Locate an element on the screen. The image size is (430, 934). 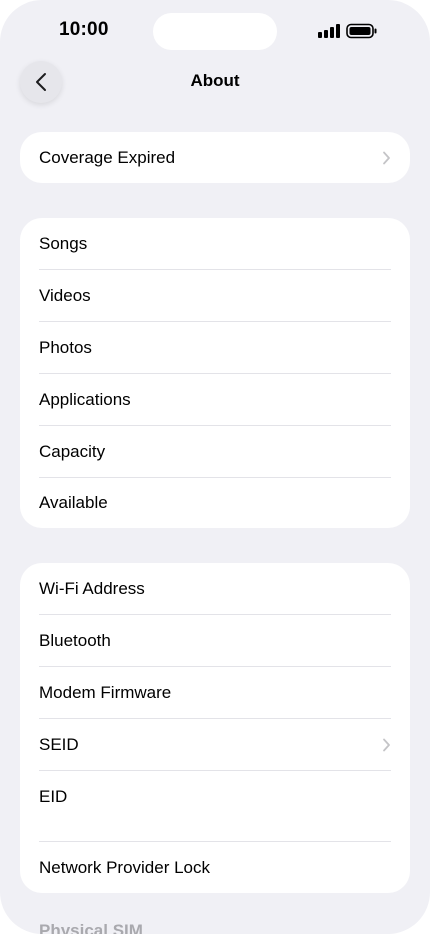
list-item-songs: Songs is located at coordinates (215, 243).